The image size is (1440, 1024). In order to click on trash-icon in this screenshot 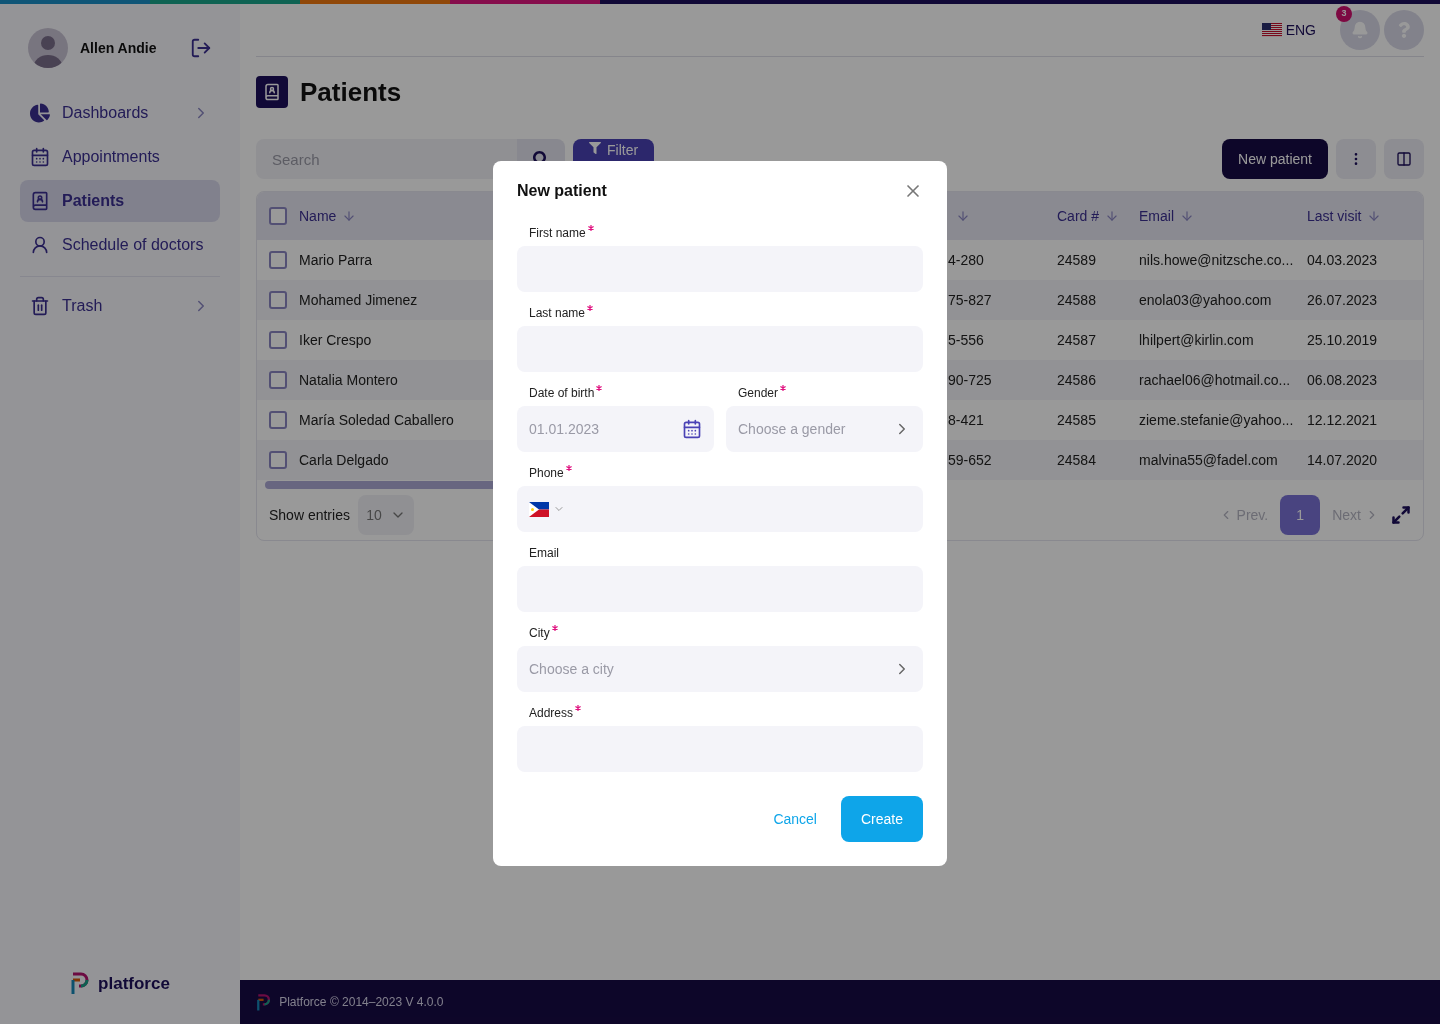, I will do `click(40, 306)`.